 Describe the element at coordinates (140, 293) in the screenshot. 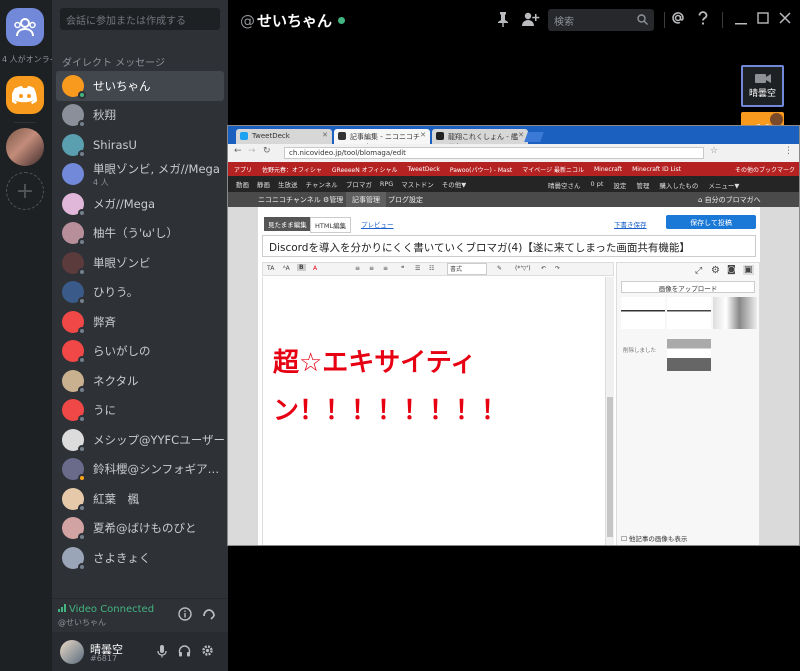

I see `list-item: ひりう。` at that location.